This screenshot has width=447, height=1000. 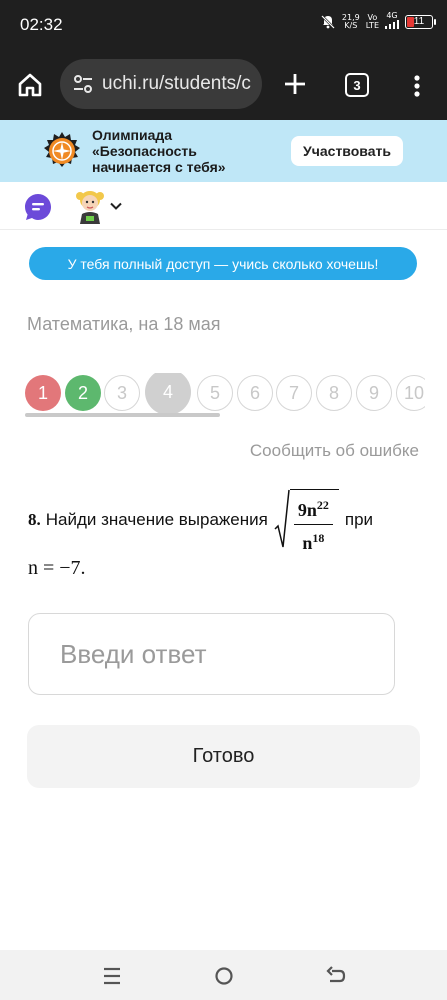 What do you see at coordinates (351, 25) in the screenshot?
I see `net-speed-unit: K/S` at bounding box center [351, 25].